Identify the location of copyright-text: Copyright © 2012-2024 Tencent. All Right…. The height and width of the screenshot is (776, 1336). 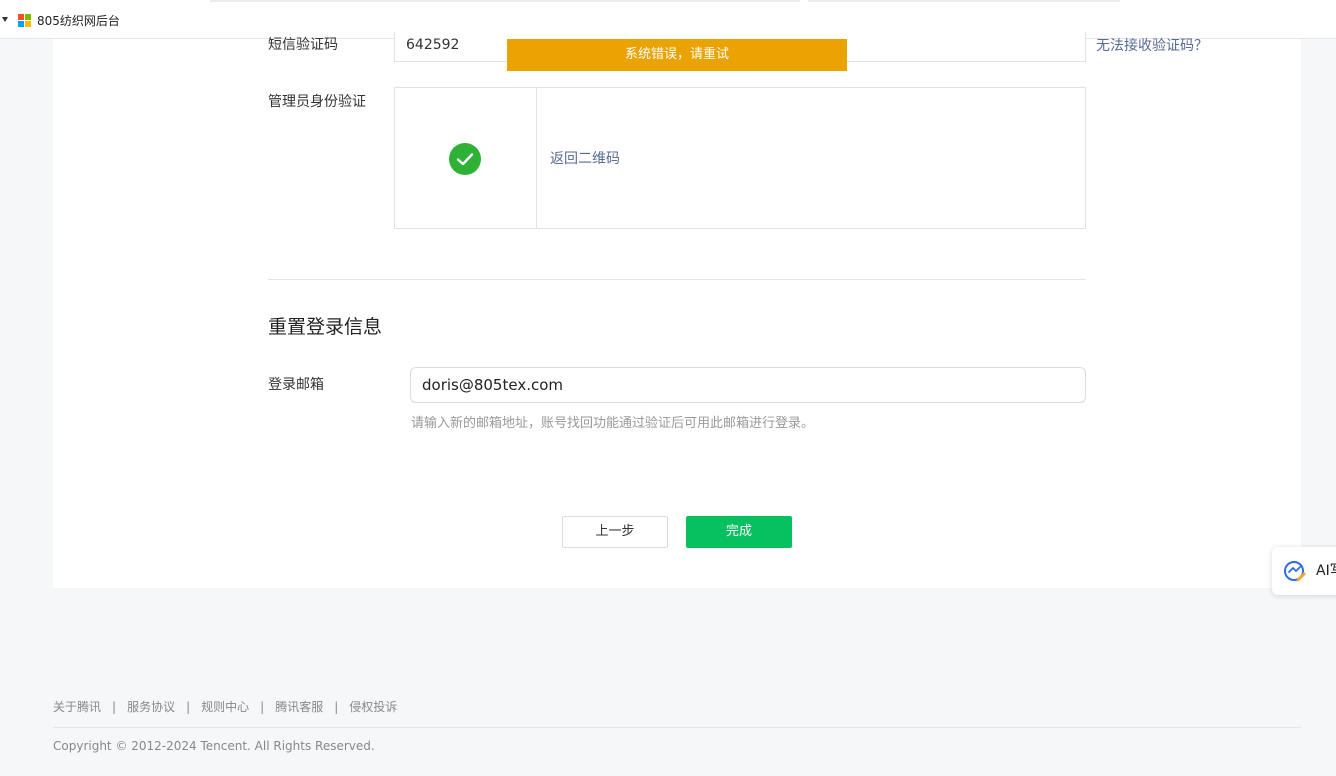
(214, 746).